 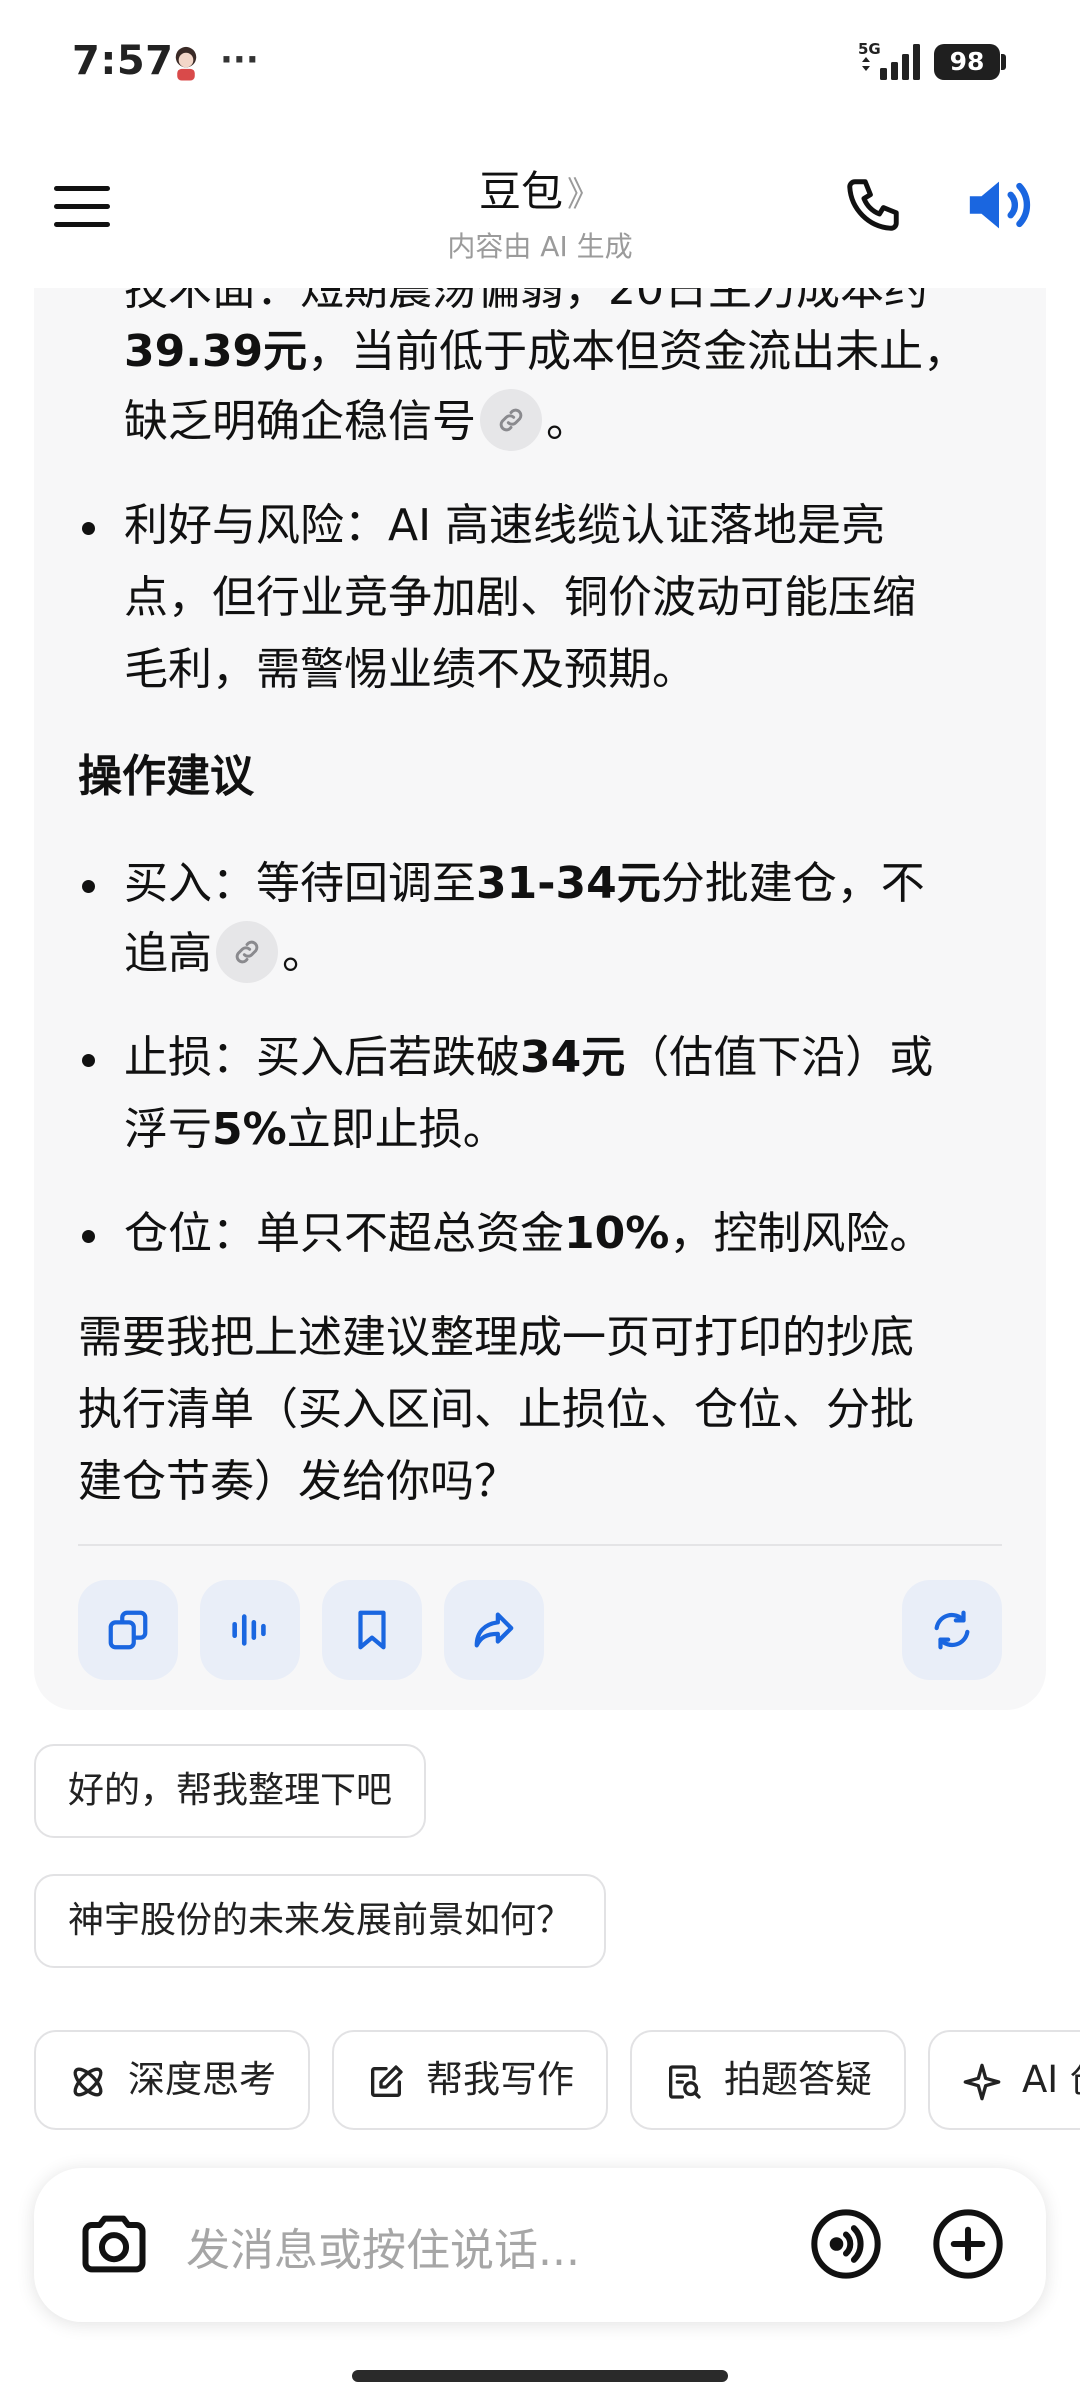 I want to click on menu-icon, so click(x=82, y=188).